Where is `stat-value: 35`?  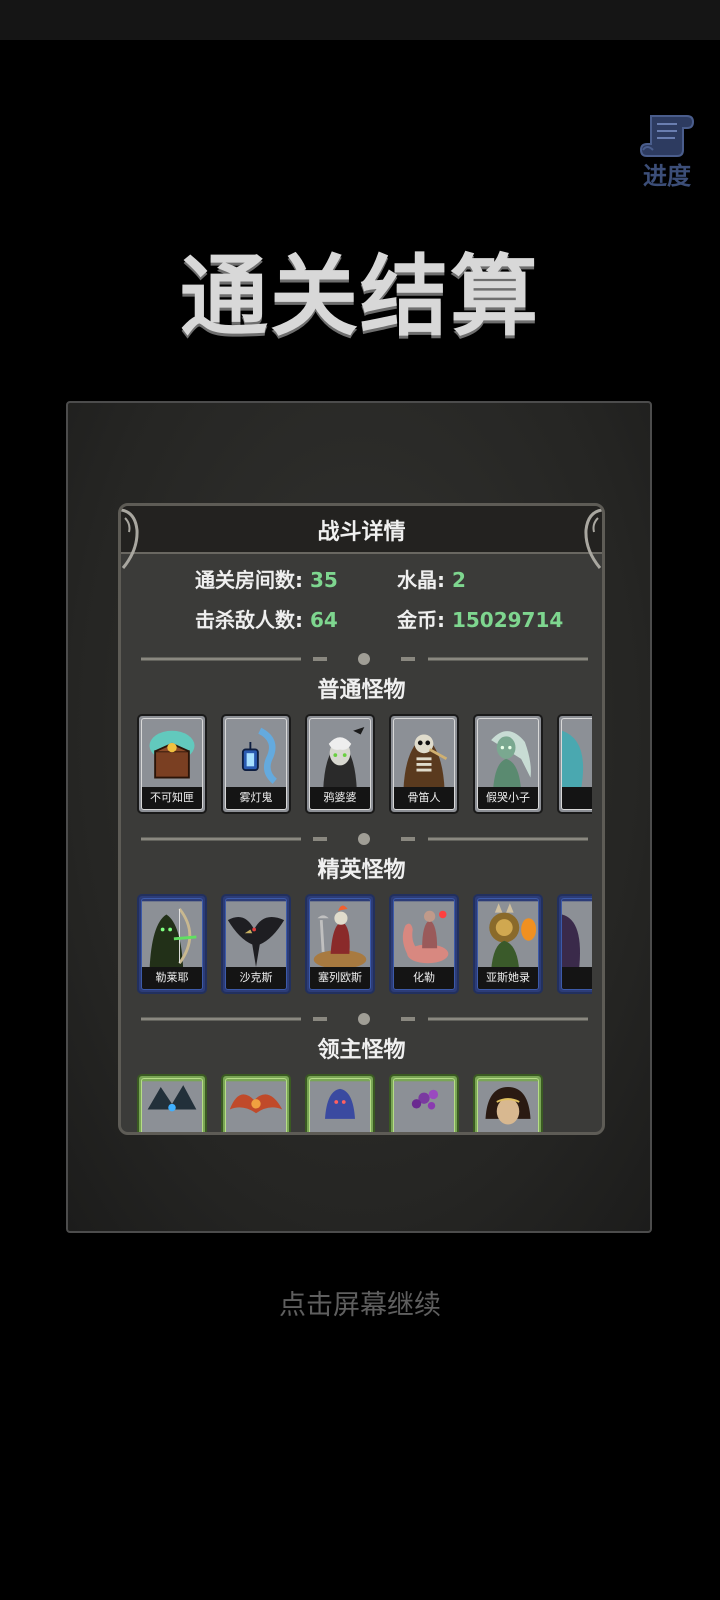 stat-value: 35 is located at coordinates (323, 580).